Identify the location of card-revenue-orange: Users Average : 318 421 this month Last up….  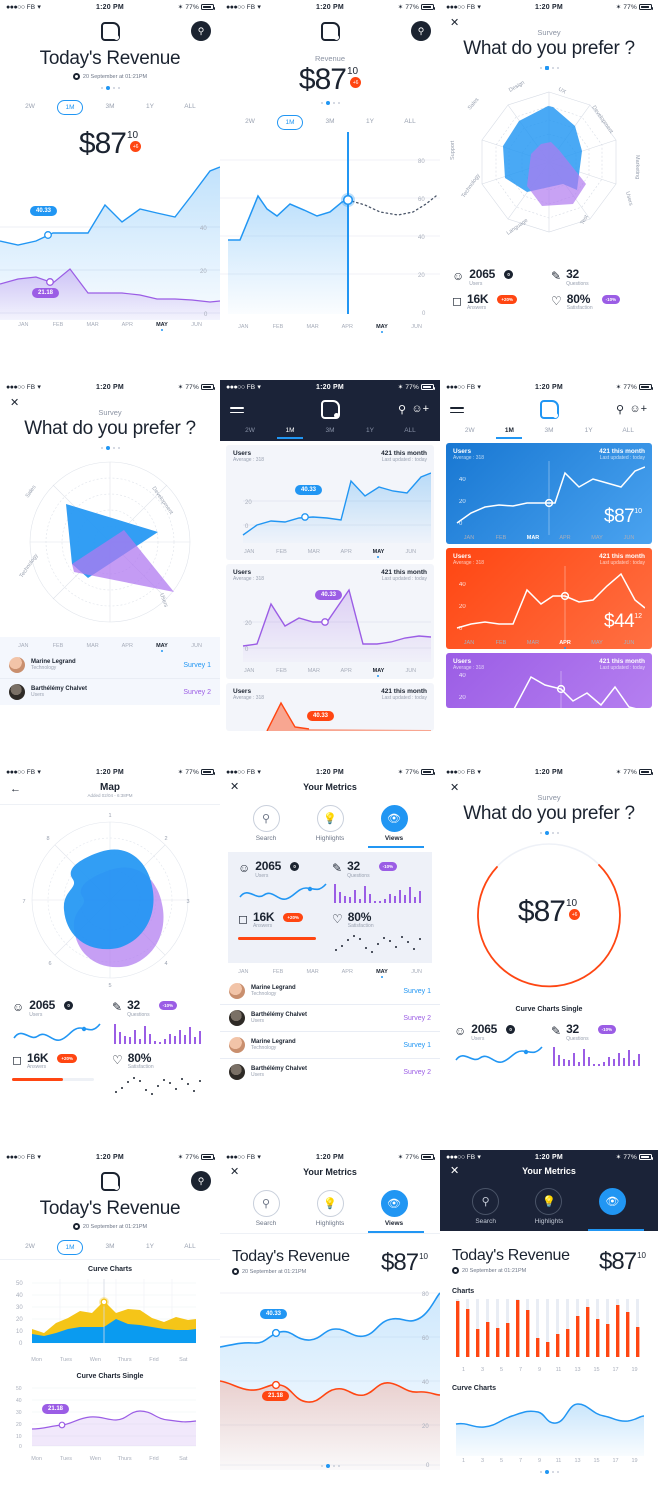
(549, 599).